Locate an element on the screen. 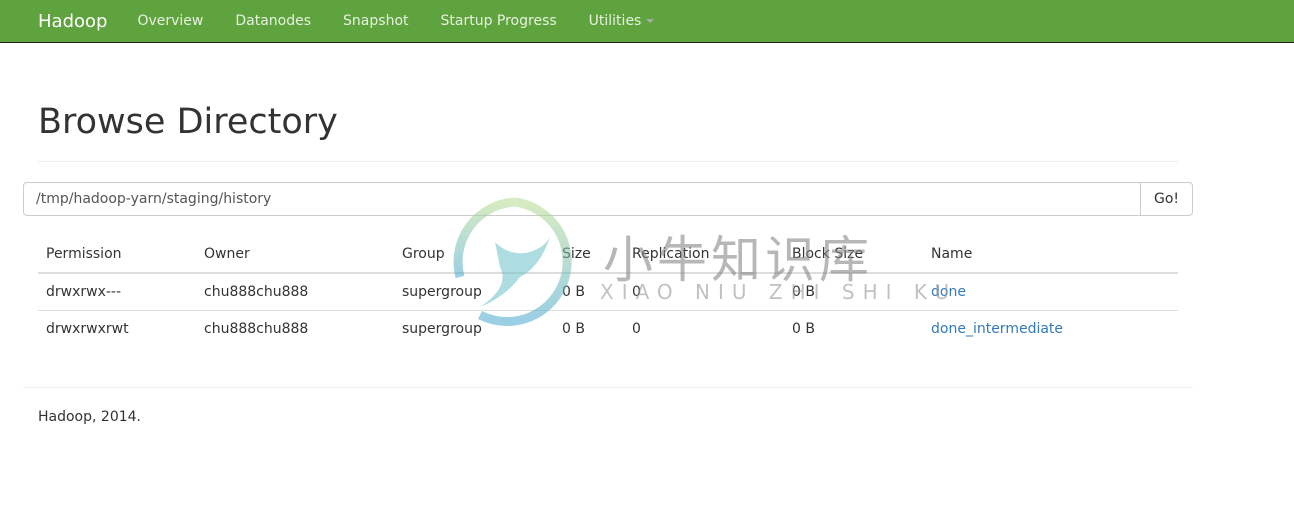 The image size is (1294, 523). nav-startup-progress: Startup Progress is located at coordinates (499, 21).